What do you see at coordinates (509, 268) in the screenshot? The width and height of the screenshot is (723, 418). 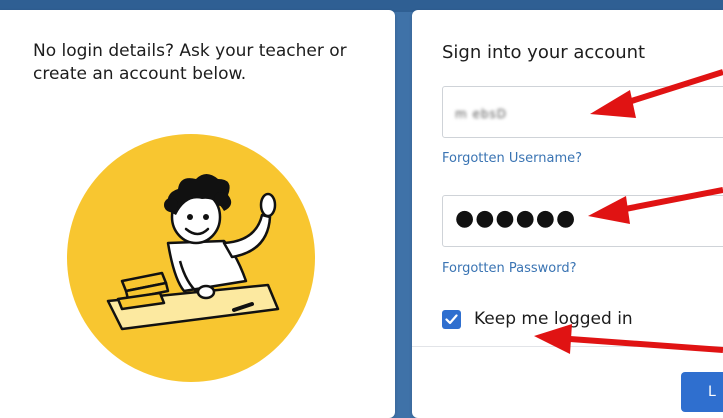 I see `forgotten-password-link: Forgotten Password?` at bounding box center [509, 268].